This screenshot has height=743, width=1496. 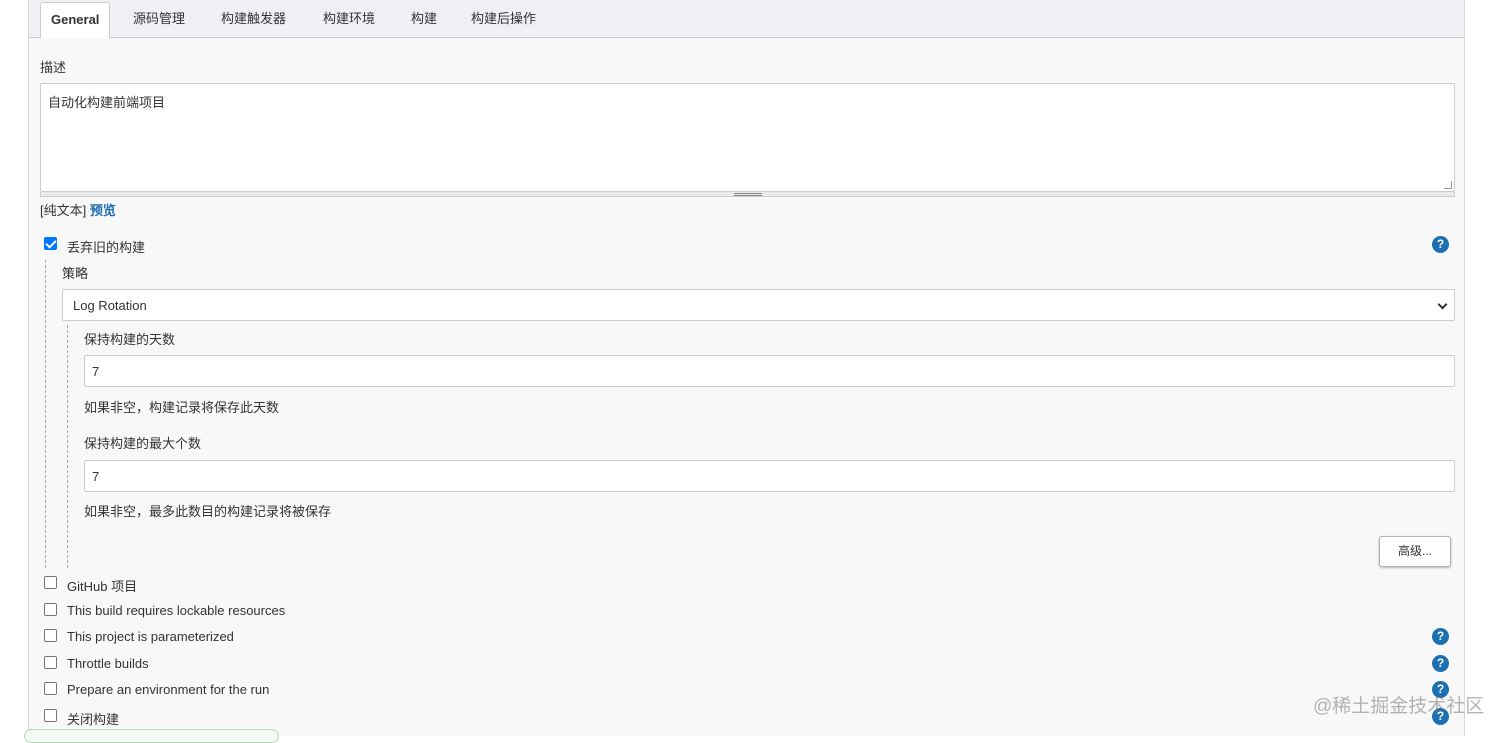 I want to click on throttle-builds-checkbox, so click(x=50, y=662).